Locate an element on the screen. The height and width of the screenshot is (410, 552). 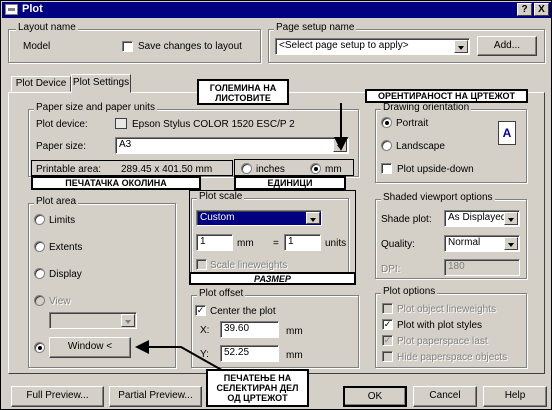
window-callout: ПЕЧАТЕЊЕ НА СЕЛЕКТИРАН ДЕЛ ОД ЦРТЕЖОТ is located at coordinates (257, 388).